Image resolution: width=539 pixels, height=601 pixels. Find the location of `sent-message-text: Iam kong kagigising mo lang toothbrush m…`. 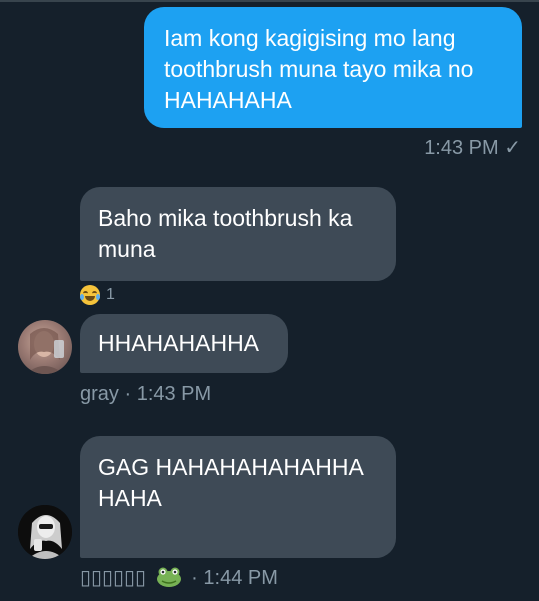

sent-message-text: Iam kong kagigising mo lang toothbrush m… is located at coordinates (319, 69).